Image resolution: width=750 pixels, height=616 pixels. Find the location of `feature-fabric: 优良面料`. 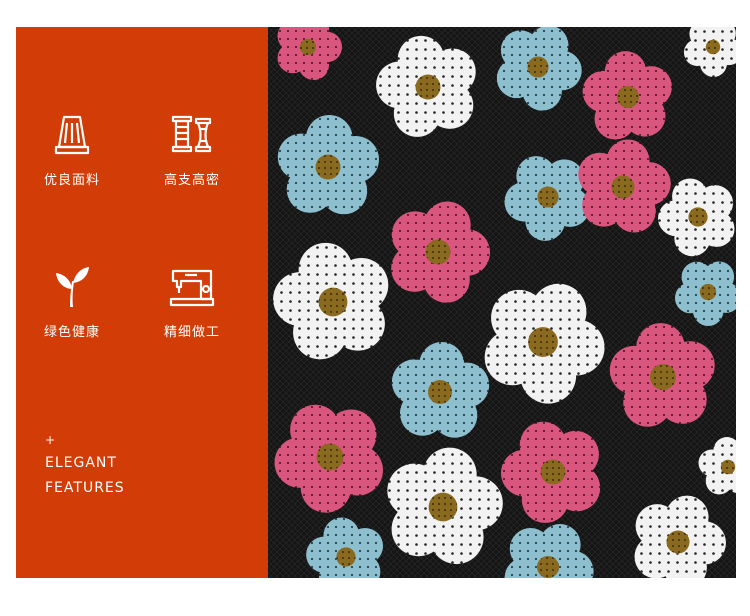

feature-fabric: 优良面料 is located at coordinates (72, 148).